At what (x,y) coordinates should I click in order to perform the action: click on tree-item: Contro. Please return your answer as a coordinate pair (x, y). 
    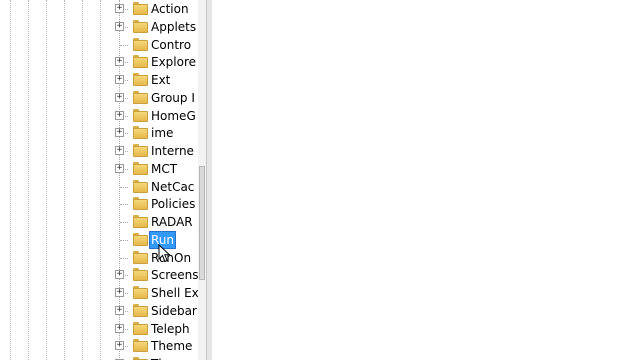
    Looking at the image, I should click on (159, 45).